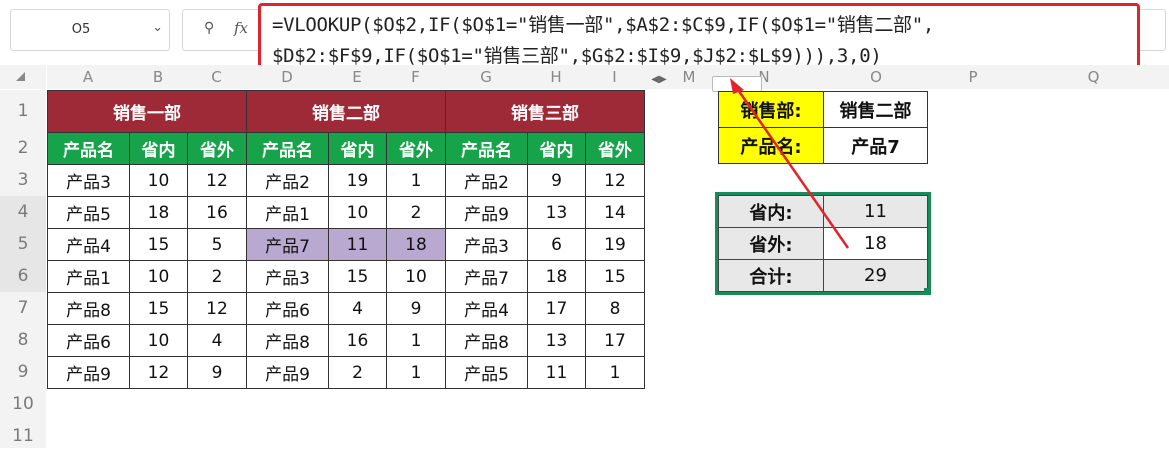  Describe the element at coordinates (416, 244) in the screenshot. I see `highlighted-cell: 18` at that location.